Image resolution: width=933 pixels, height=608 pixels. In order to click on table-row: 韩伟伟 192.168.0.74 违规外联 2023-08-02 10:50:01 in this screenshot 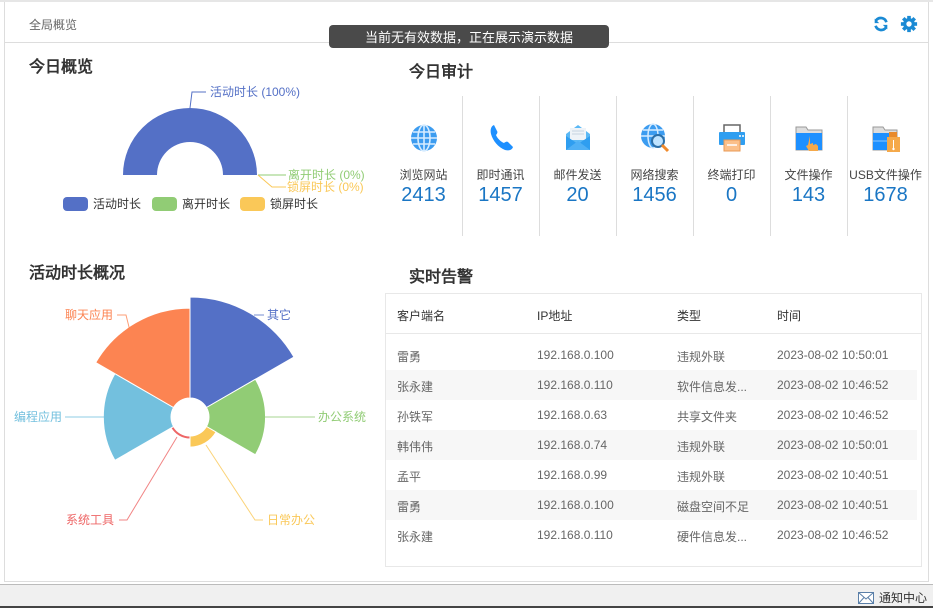, I will do `click(651, 445)`.